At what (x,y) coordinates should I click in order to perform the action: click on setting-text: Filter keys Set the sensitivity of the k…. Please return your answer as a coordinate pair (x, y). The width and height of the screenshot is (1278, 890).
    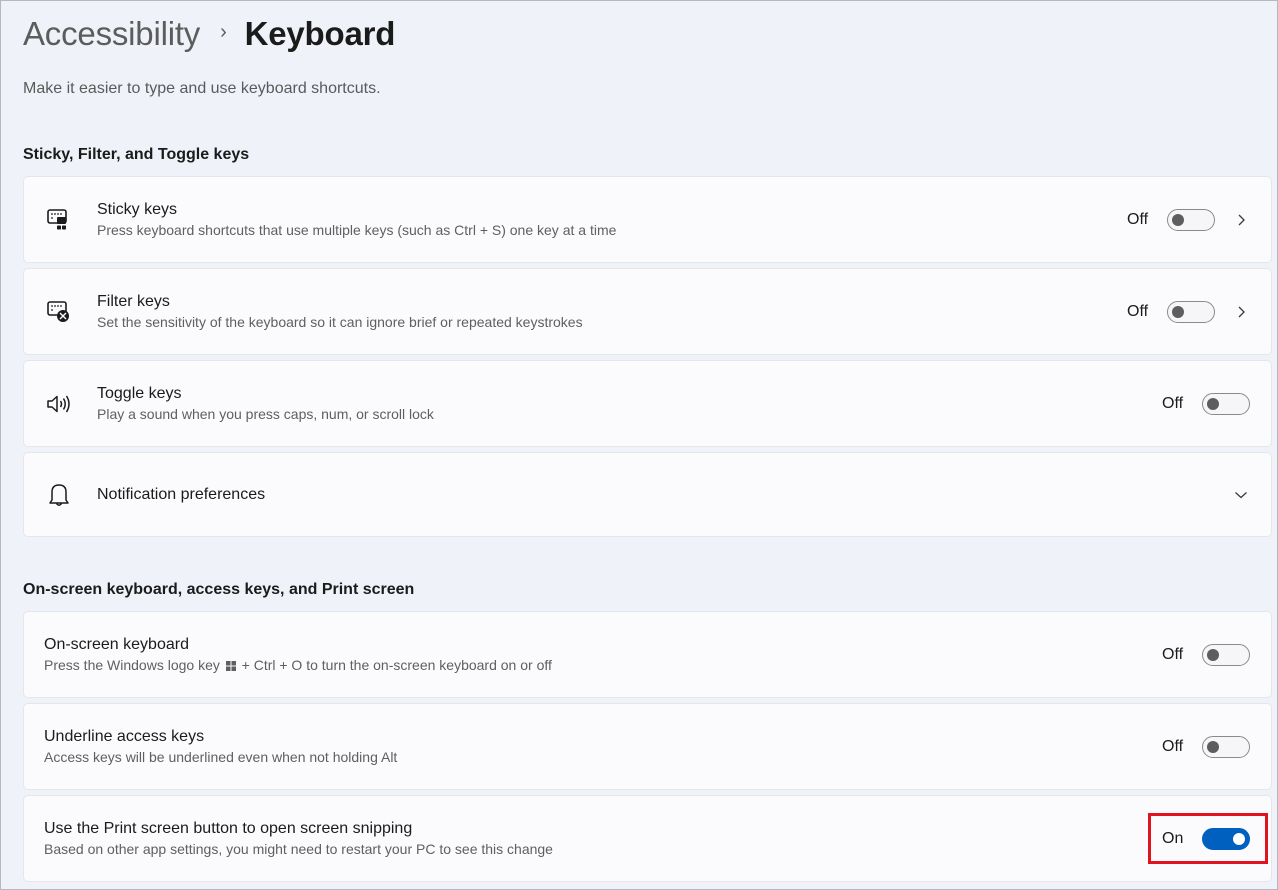
    Looking at the image, I should click on (340, 312).